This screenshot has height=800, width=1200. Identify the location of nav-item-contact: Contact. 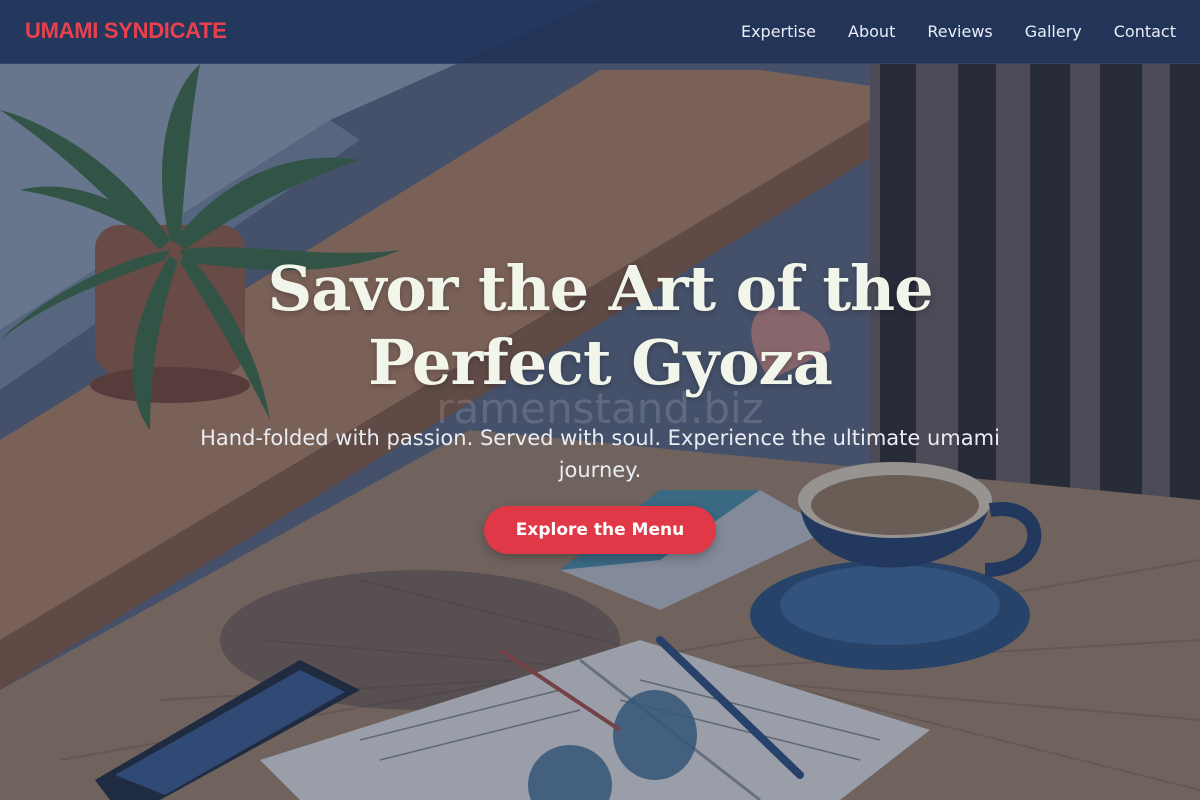
(1145, 32).